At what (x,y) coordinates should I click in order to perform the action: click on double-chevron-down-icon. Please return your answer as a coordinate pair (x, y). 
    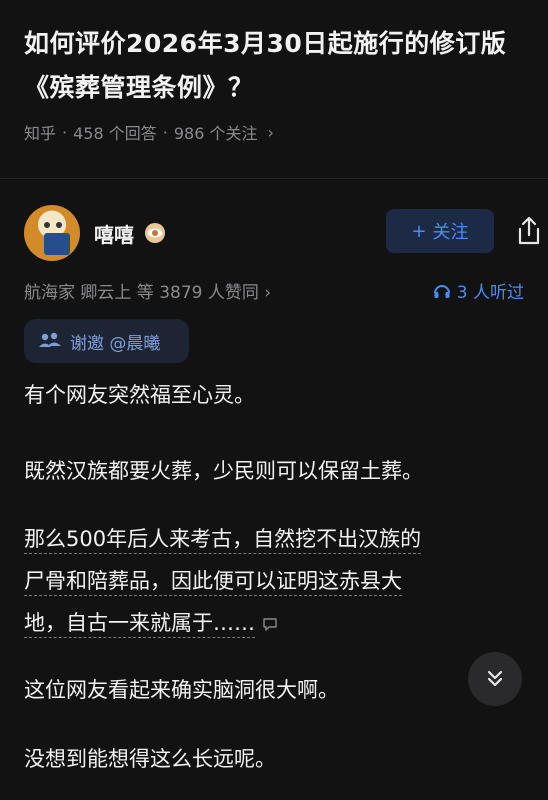
    Looking at the image, I should click on (495, 678).